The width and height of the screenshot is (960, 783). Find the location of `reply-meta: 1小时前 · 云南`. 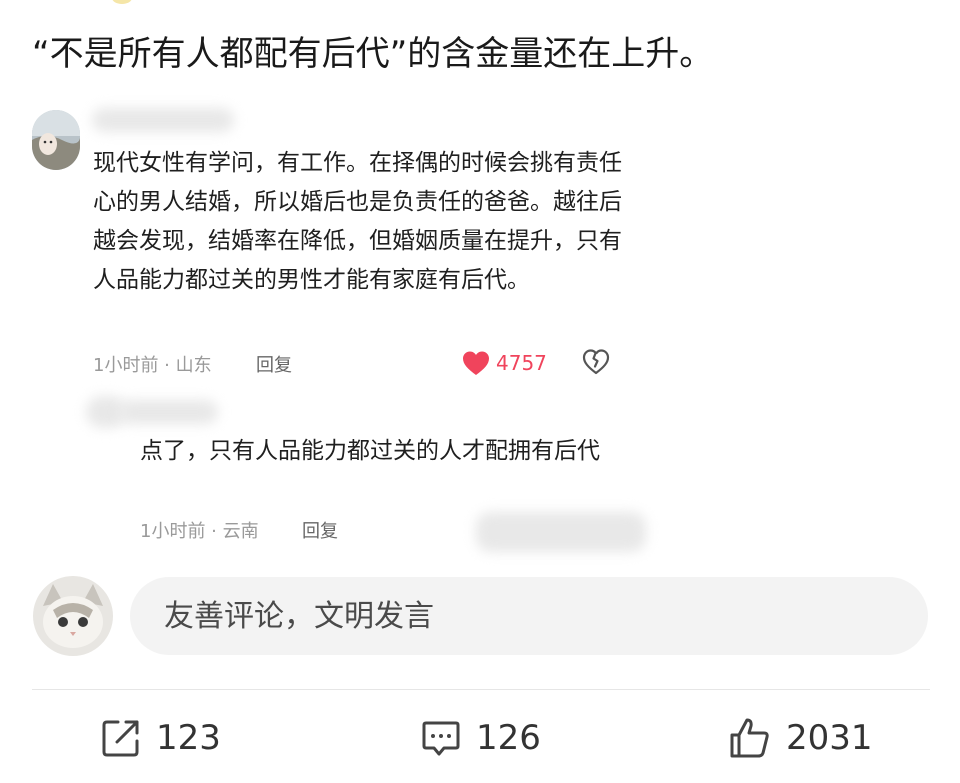

reply-meta: 1小时前 · 云南 is located at coordinates (199, 530).